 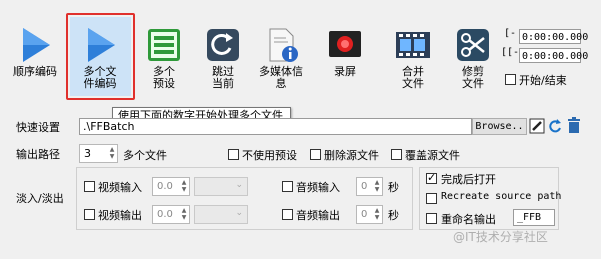 I want to click on multi-file-label: 多个文件, so click(x=145, y=155).